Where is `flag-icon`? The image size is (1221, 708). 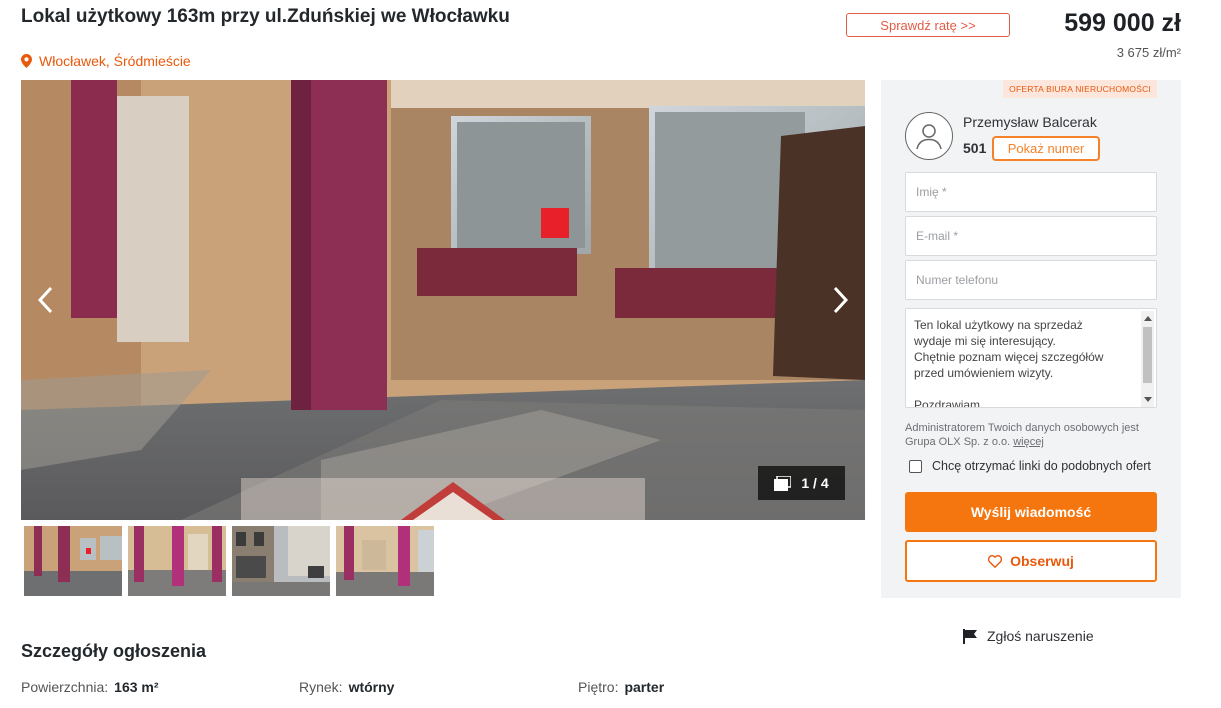
flag-icon is located at coordinates (970, 636).